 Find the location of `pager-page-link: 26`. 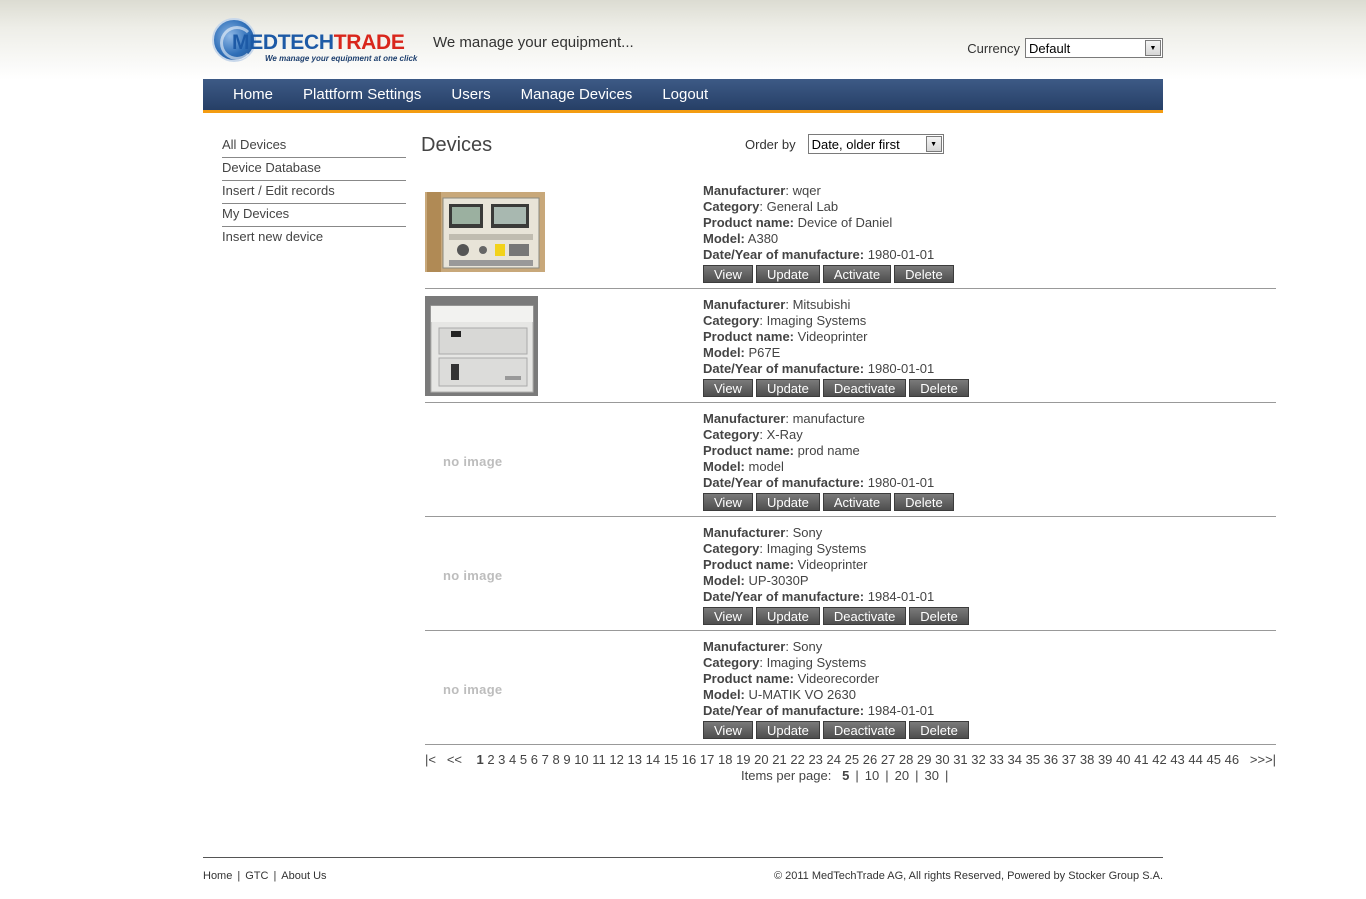

pager-page-link: 26 is located at coordinates (870, 759).